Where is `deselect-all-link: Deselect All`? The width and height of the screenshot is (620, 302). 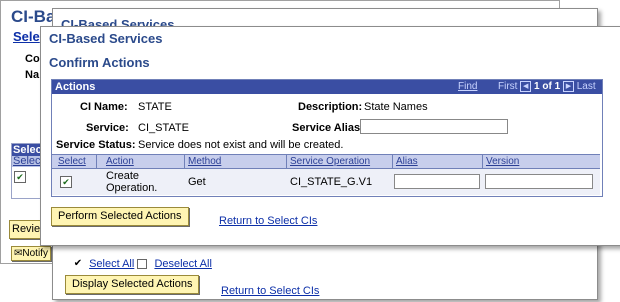 deselect-all-link: Deselect All is located at coordinates (182, 264).